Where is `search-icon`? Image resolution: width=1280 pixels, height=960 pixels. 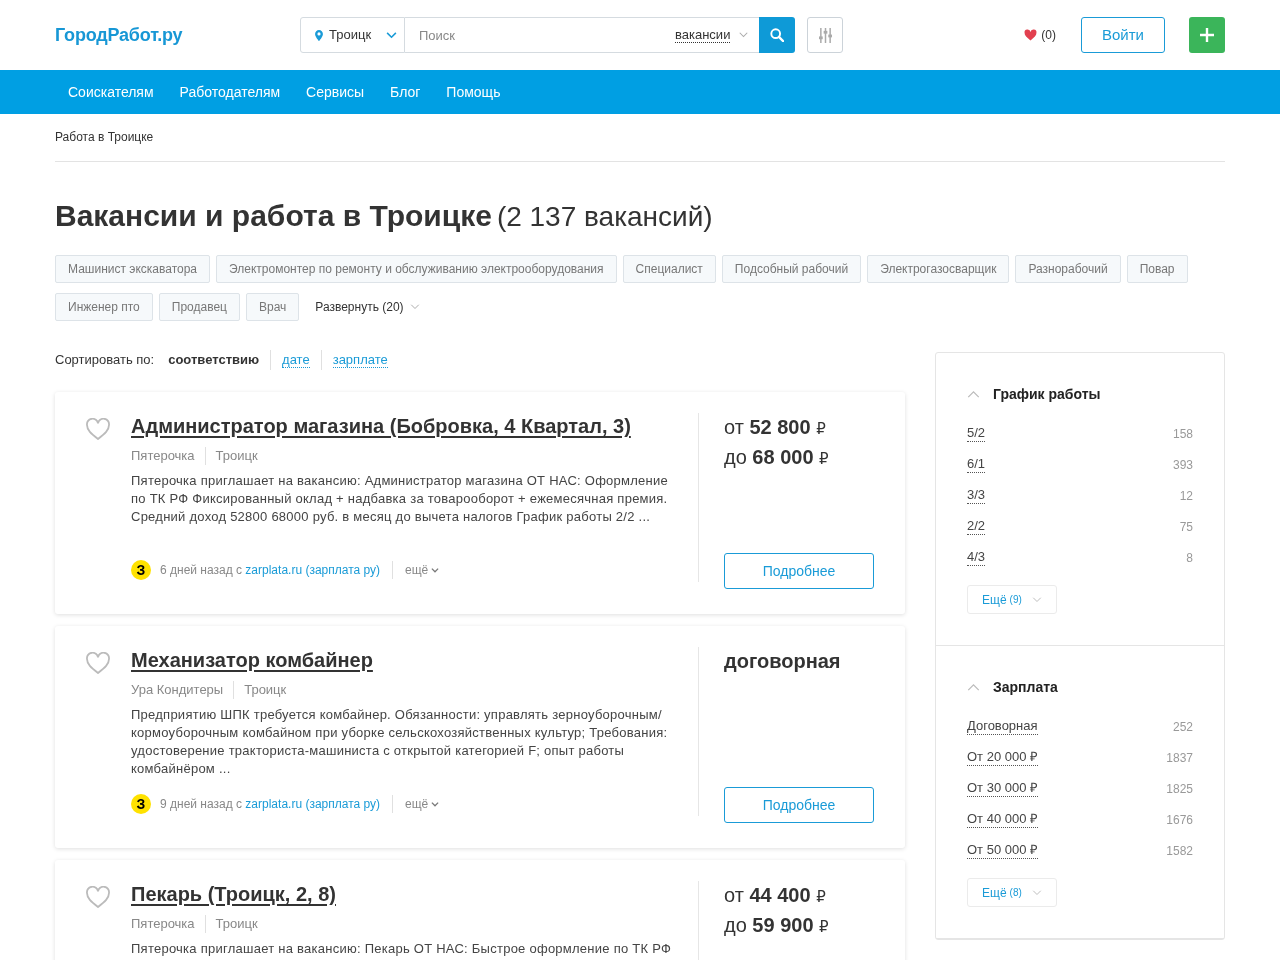
search-icon is located at coordinates (777, 35).